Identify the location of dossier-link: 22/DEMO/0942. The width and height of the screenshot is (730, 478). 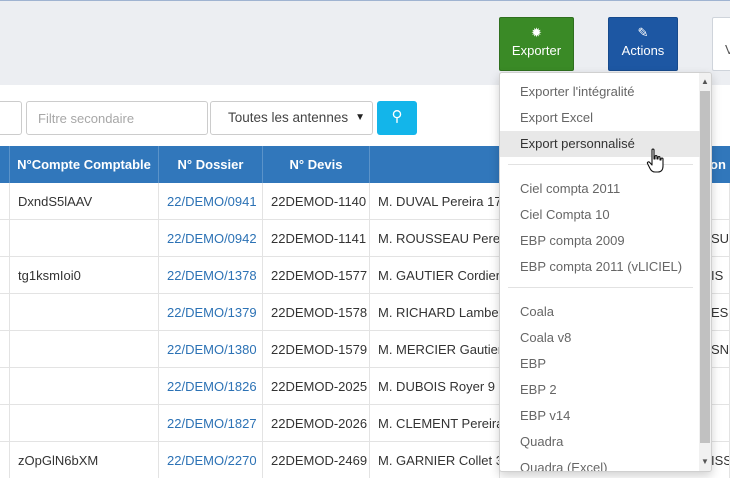
(212, 238).